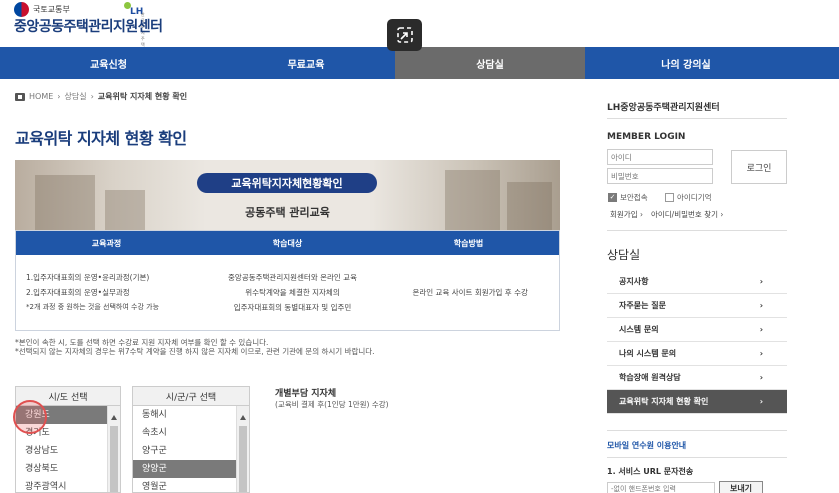 This screenshot has width=839, height=493. What do you see at coordinates (108, 63) in the screenshot?
I see `nav-item-education-apply: 교육신청` at bounding box center [108, 63].